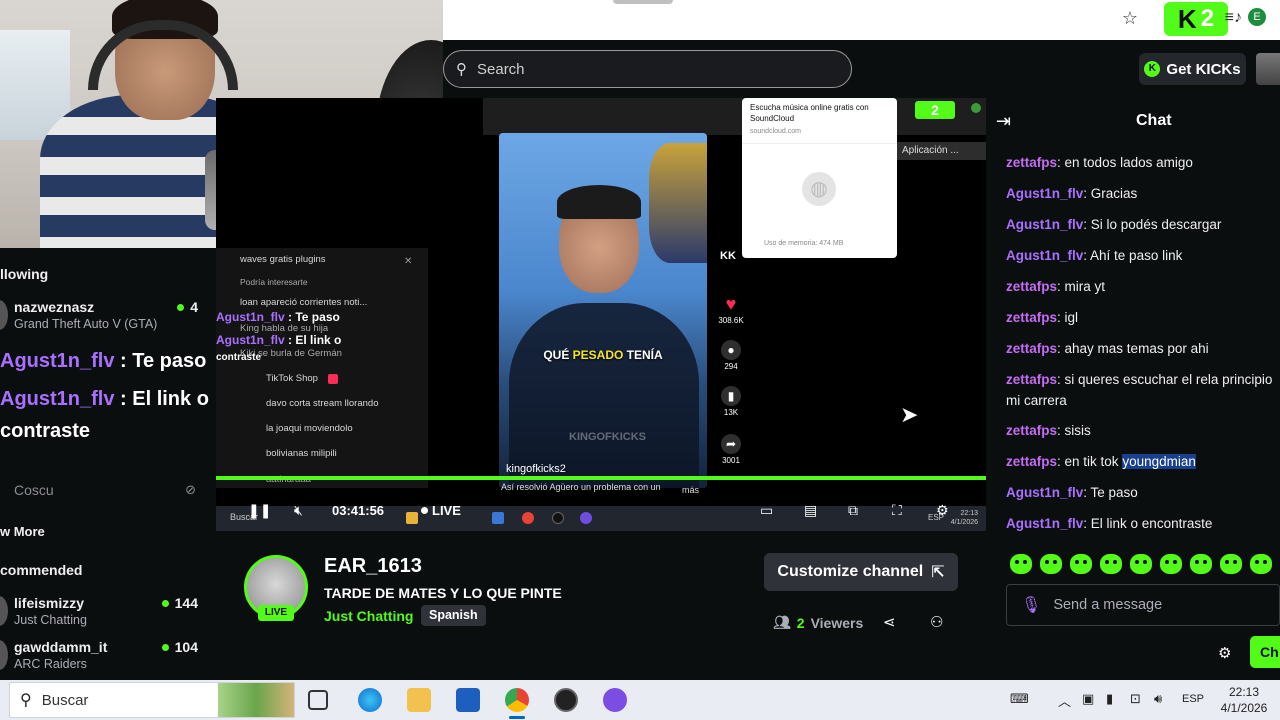 Image resolution: width=1280 pixels, height=720 pixels. Describe the element at coordinates (108, 656) in the screenshot. I see `sidebar-channel-gawddamm-it: gawddamm_it ARC Raiders 104` at that location.